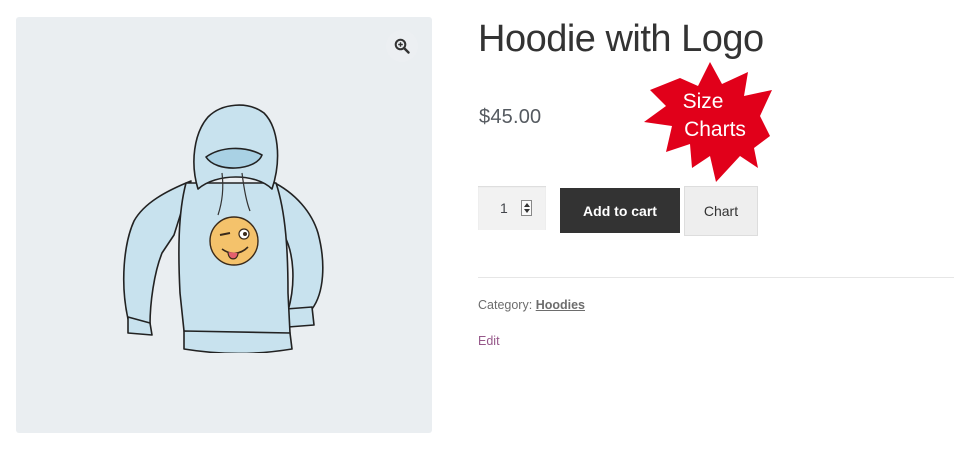 The height and width of the screenshot is (460, 954). I want to click on add-to-cart-button: Add to cart, so click(620, 210).